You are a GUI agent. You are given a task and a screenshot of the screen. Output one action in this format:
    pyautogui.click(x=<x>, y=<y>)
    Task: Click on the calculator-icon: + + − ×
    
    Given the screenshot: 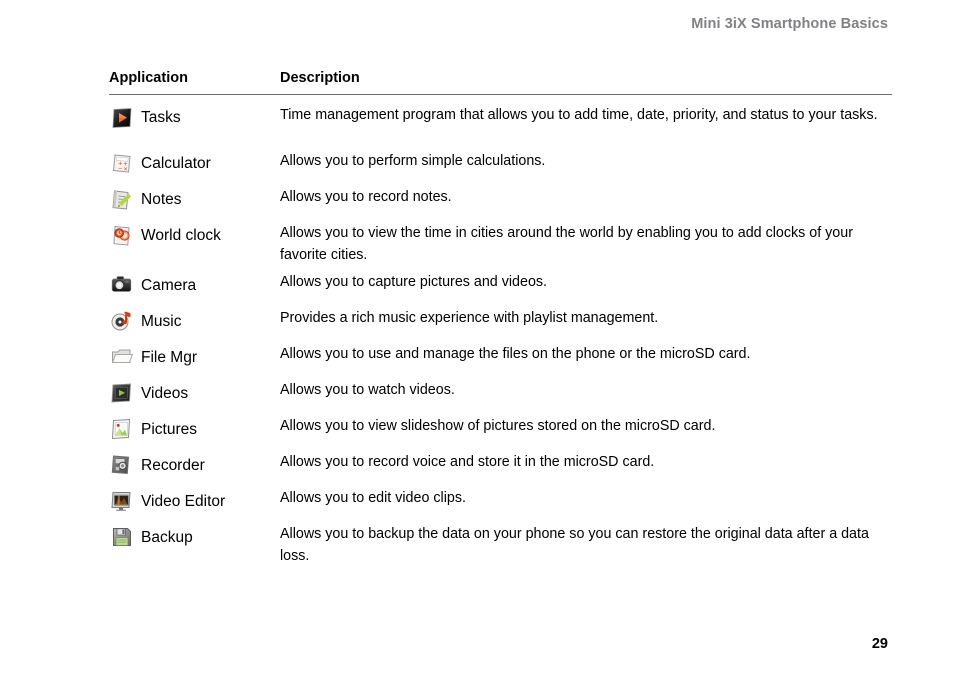 What is the action you would take?
    pyautogui.click(x=122, y=164)
    